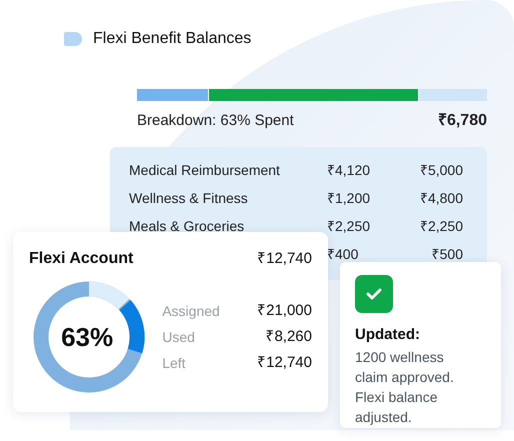  I want to click on breakdown-amount: ₹6,780, so click(462, 121).